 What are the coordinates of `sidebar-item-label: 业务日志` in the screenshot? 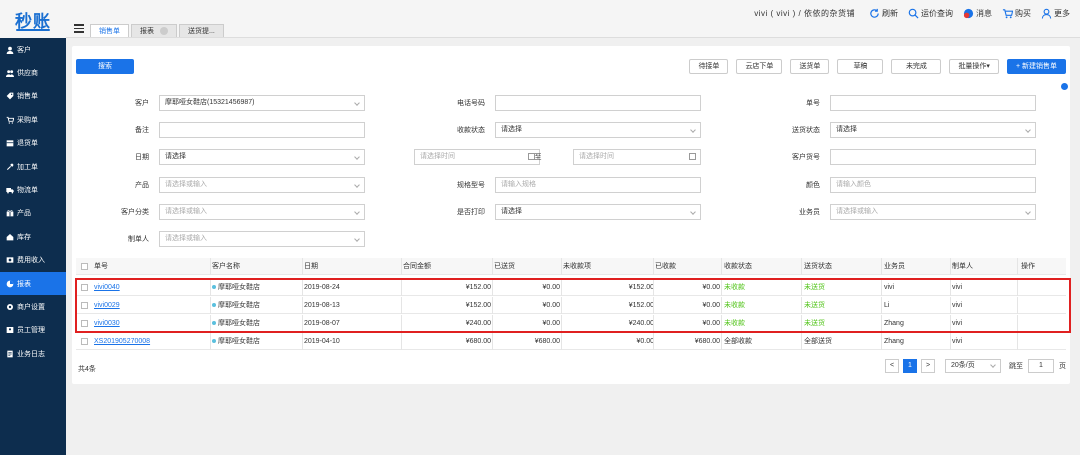 It's located at (31, 354).